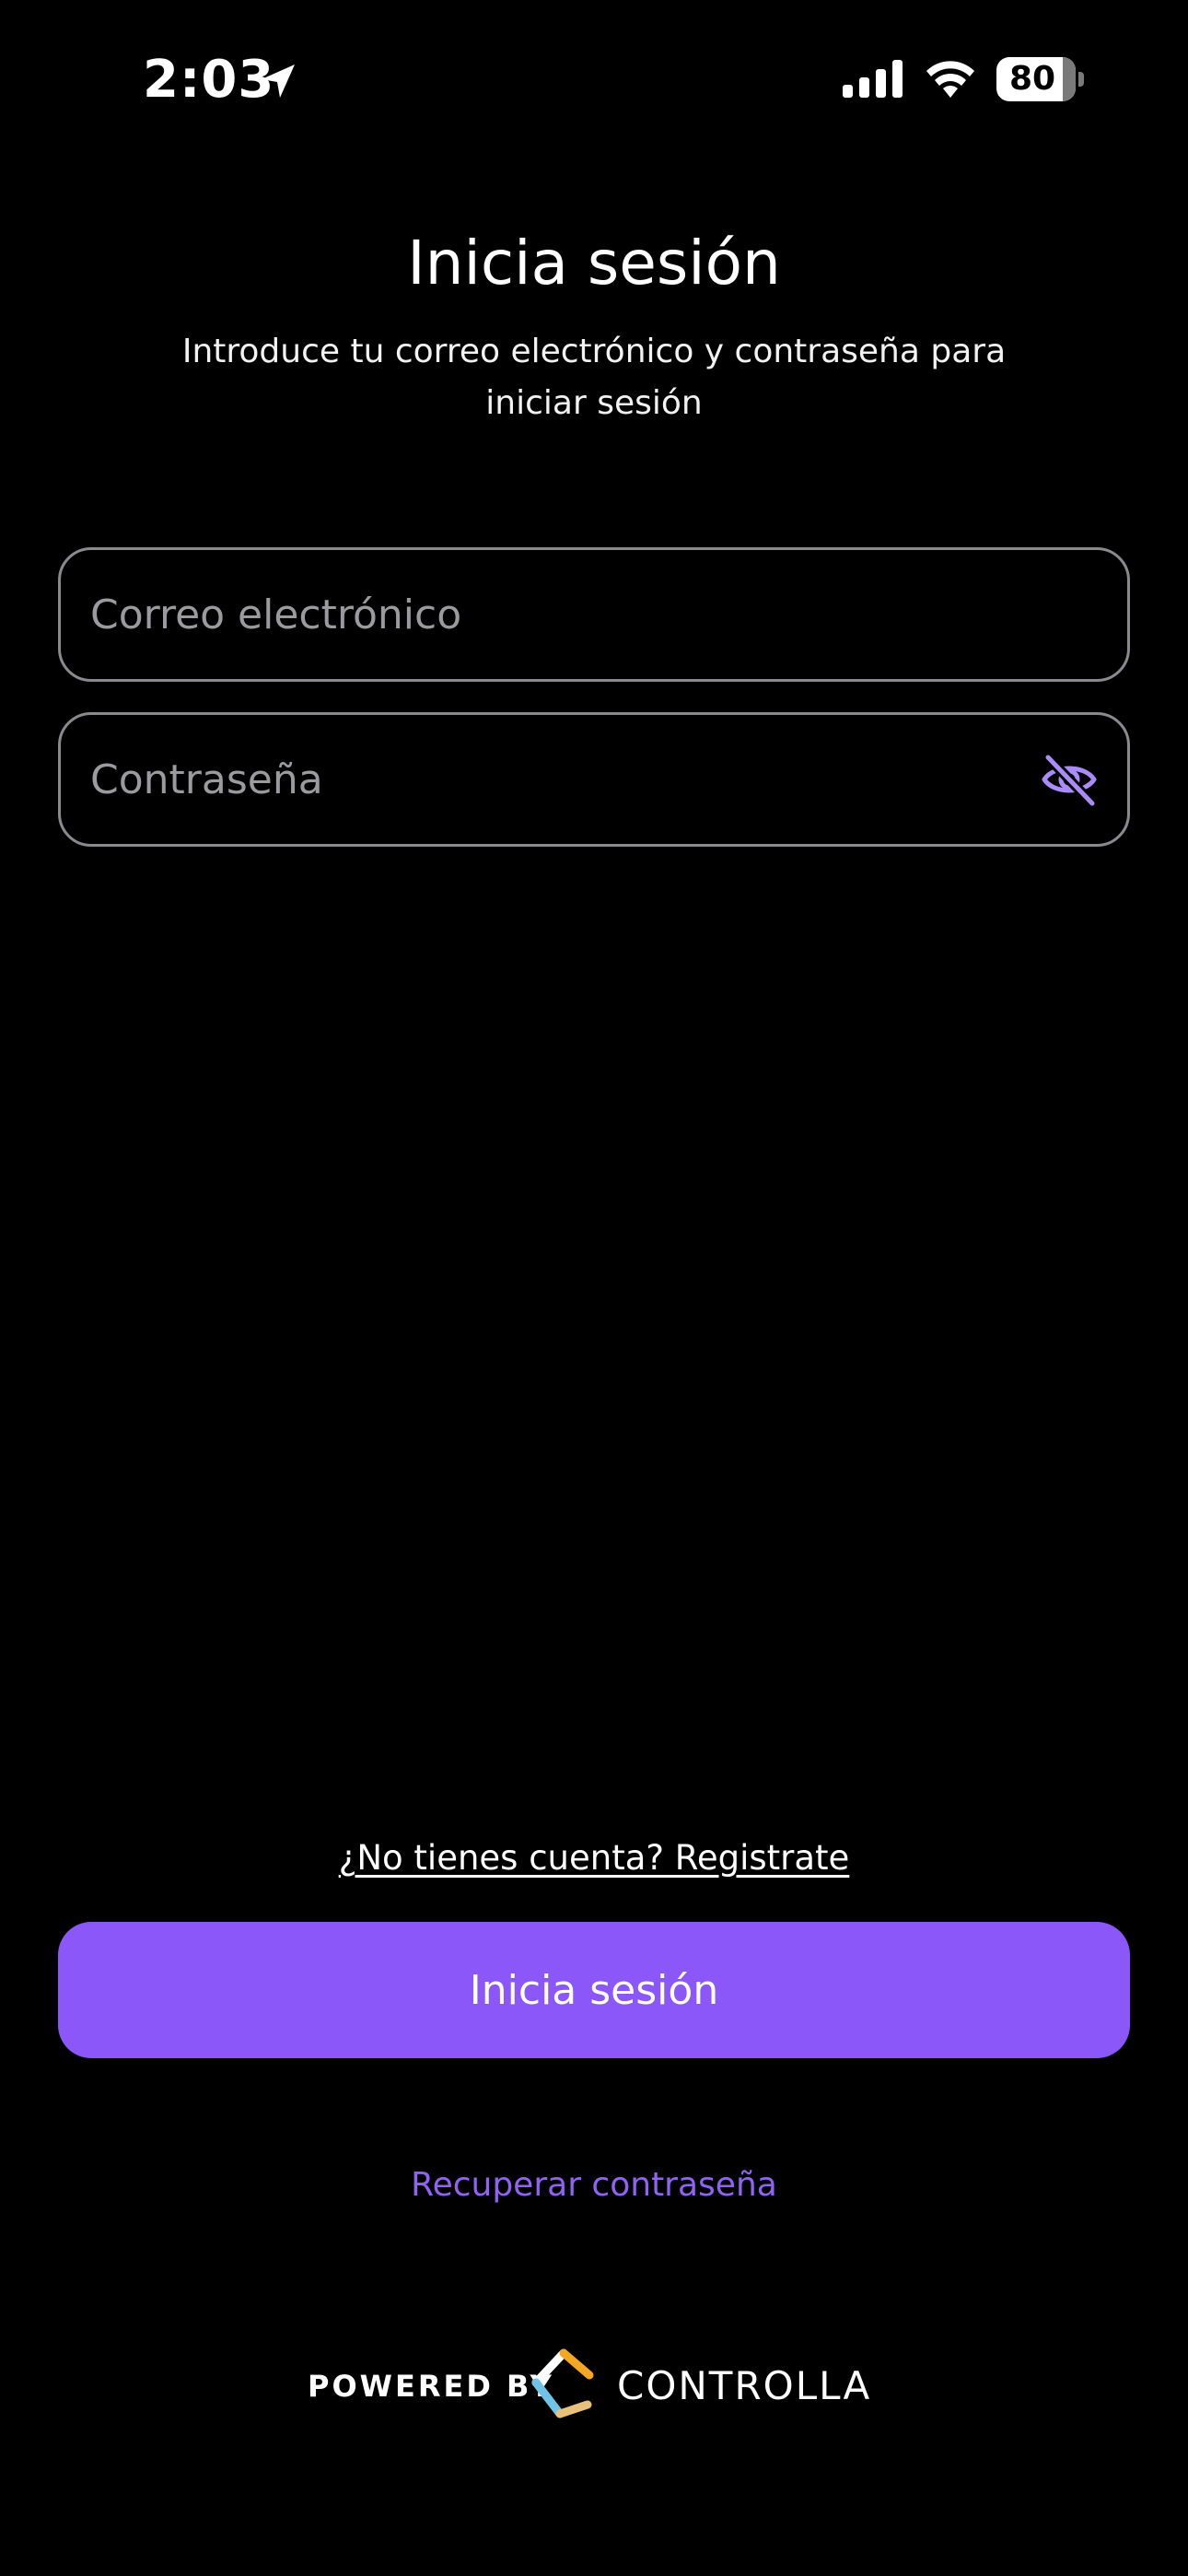 The image size is (1188, 2576). I want to click on cellular-signal-icon, so click(873, 79).